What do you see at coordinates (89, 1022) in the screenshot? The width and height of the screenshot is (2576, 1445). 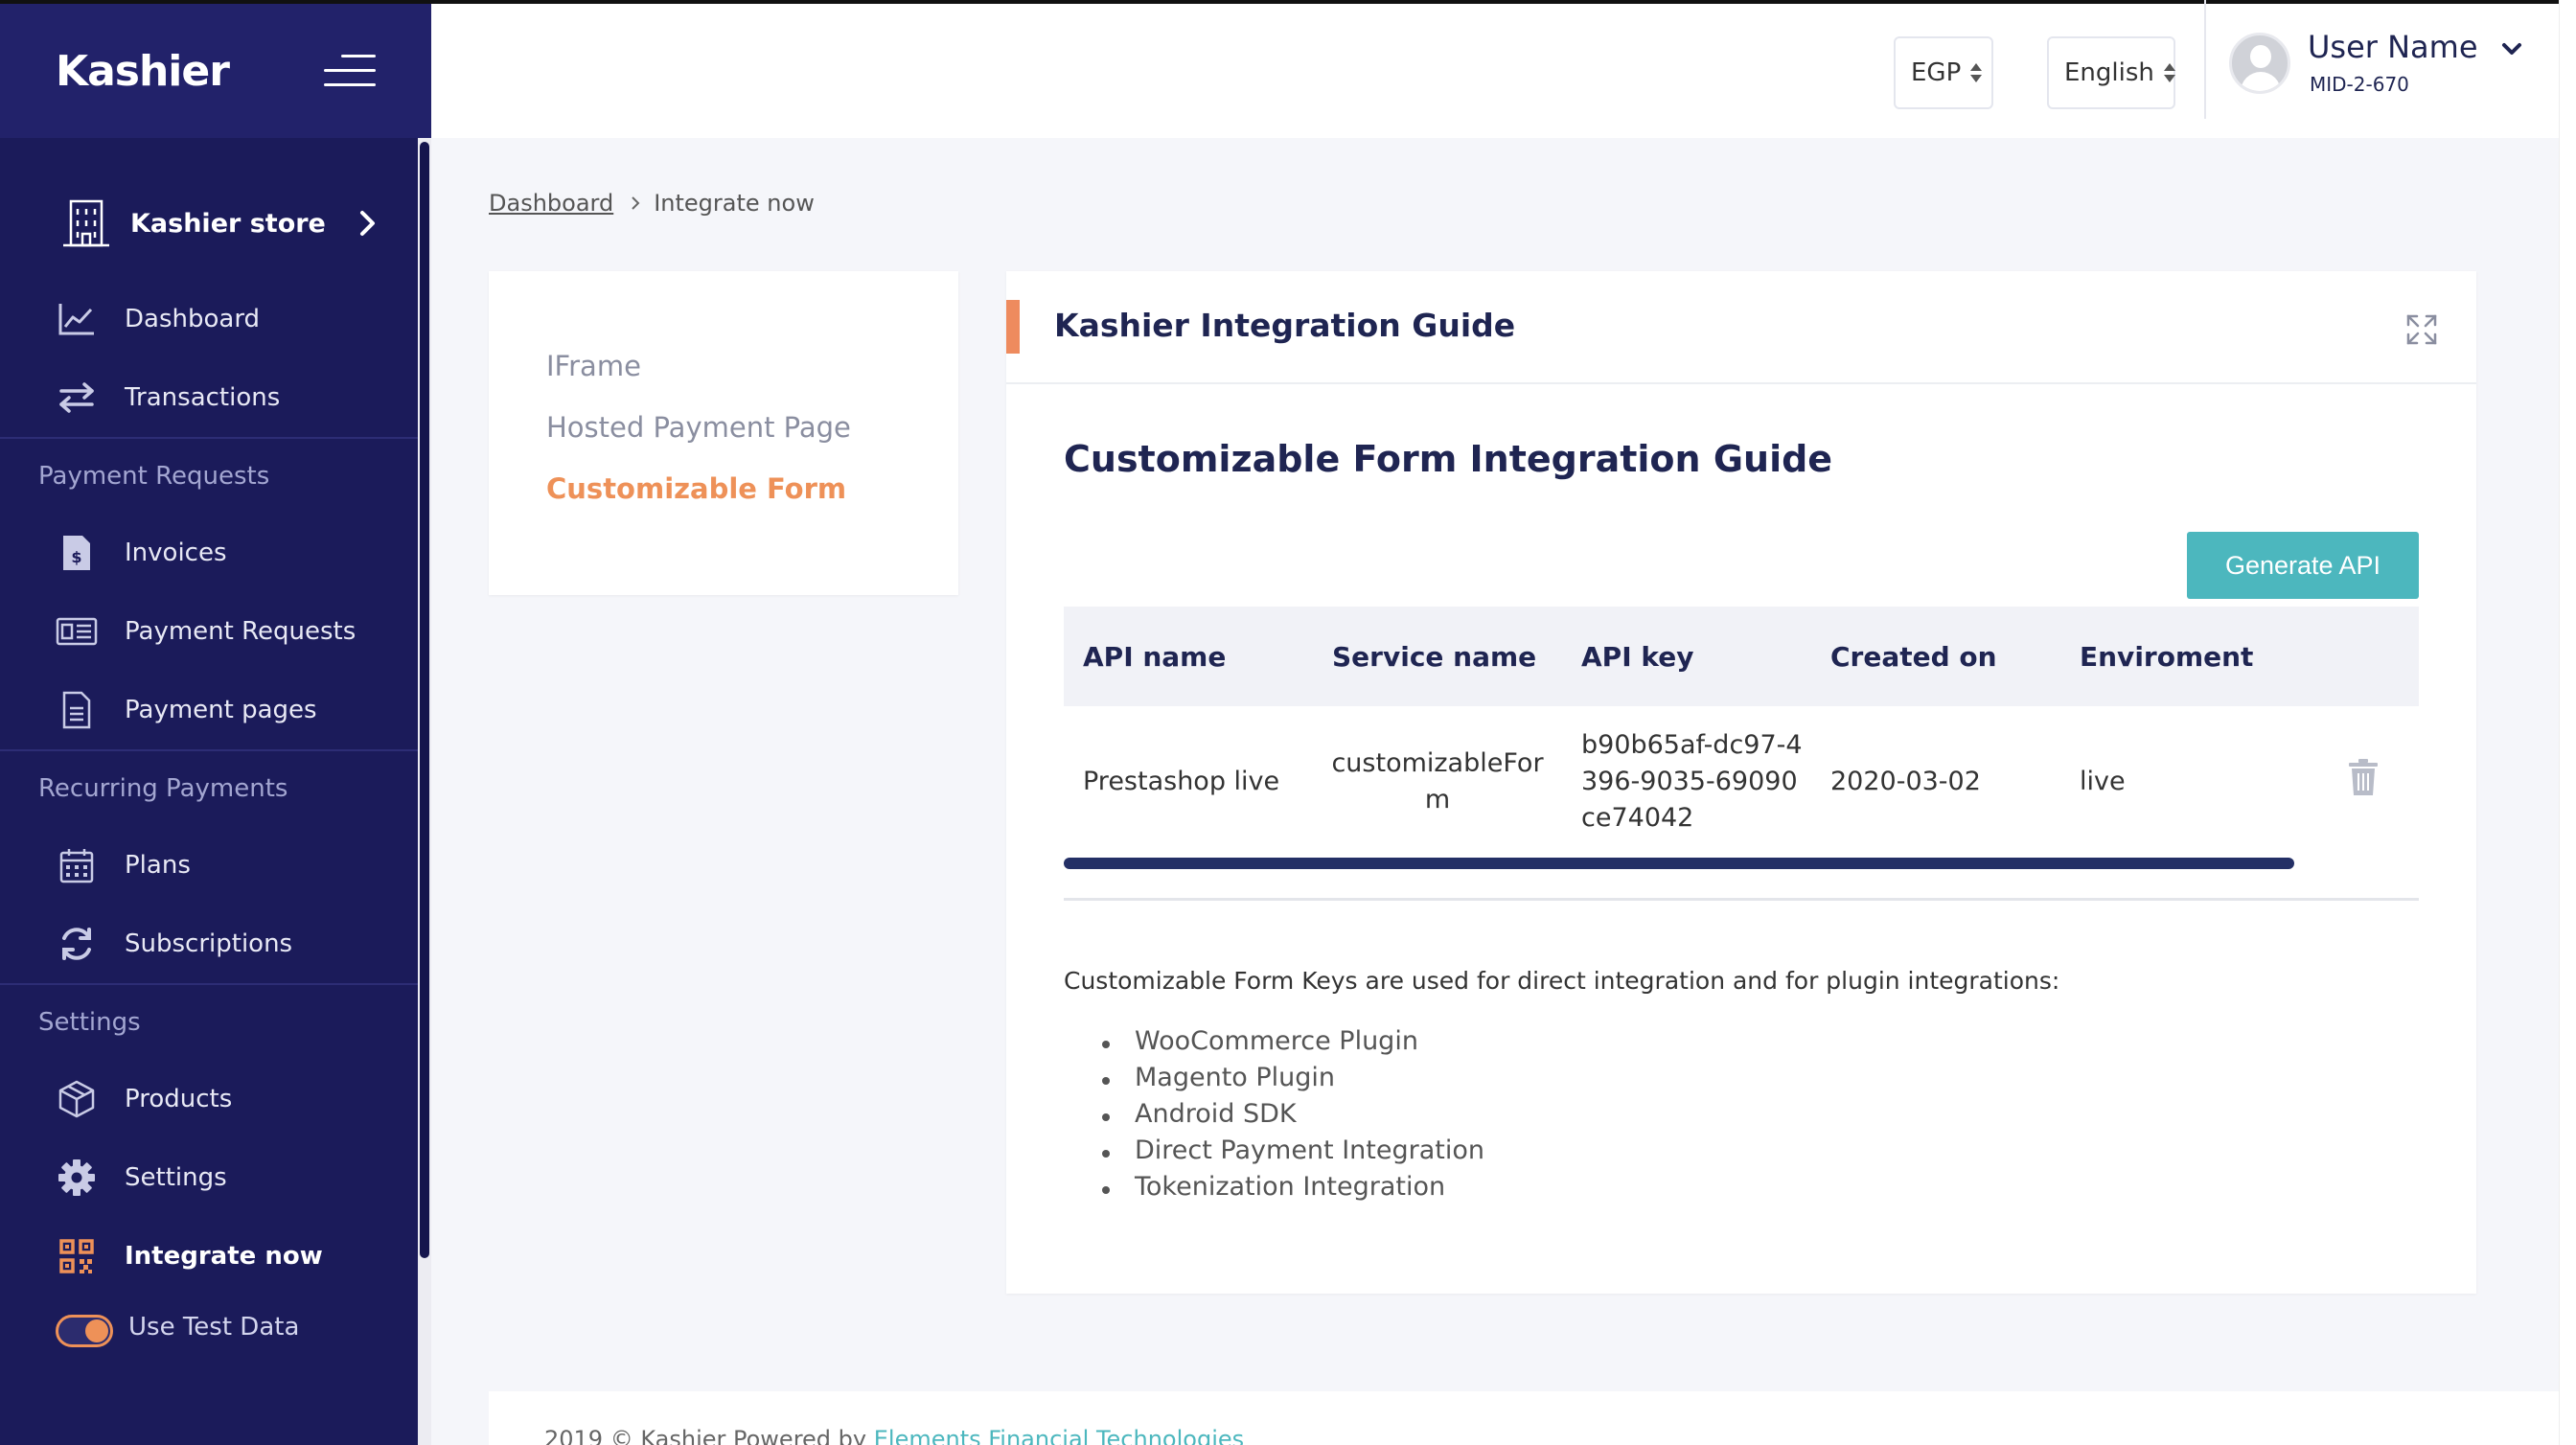 I see `section-settings: Settings` at bounding box center [89, 1022].